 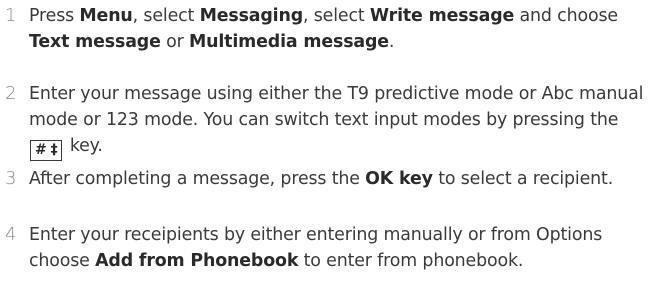 I want to click on text-run: to select a recipient., so click(x=523, y=179).